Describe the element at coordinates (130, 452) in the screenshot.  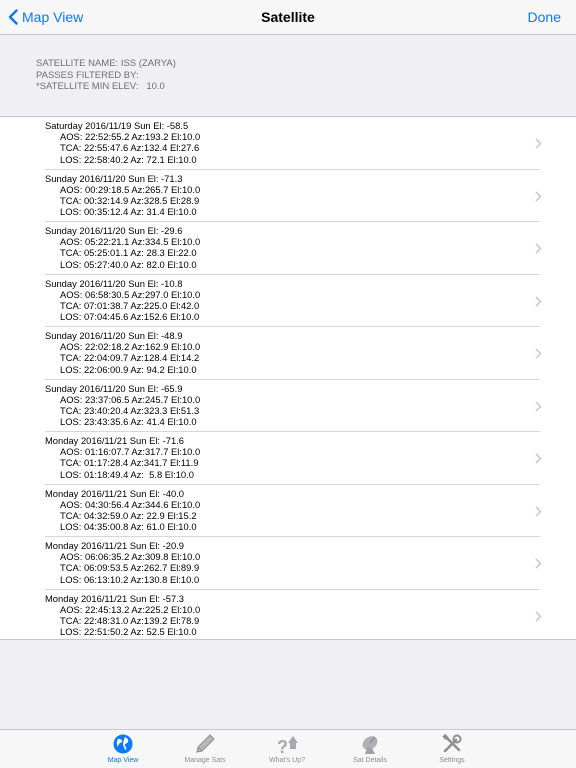
I see `aos-line: AOS: 01:16:07.7 Az:317.7 El:10.0` at that location.